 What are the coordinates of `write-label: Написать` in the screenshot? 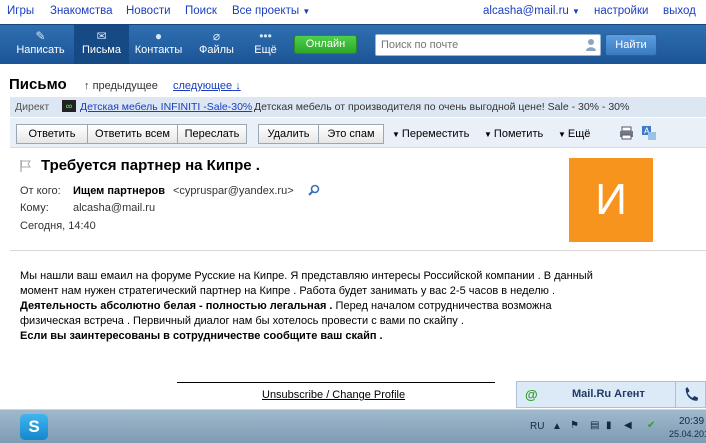 It's located at (40, 50).